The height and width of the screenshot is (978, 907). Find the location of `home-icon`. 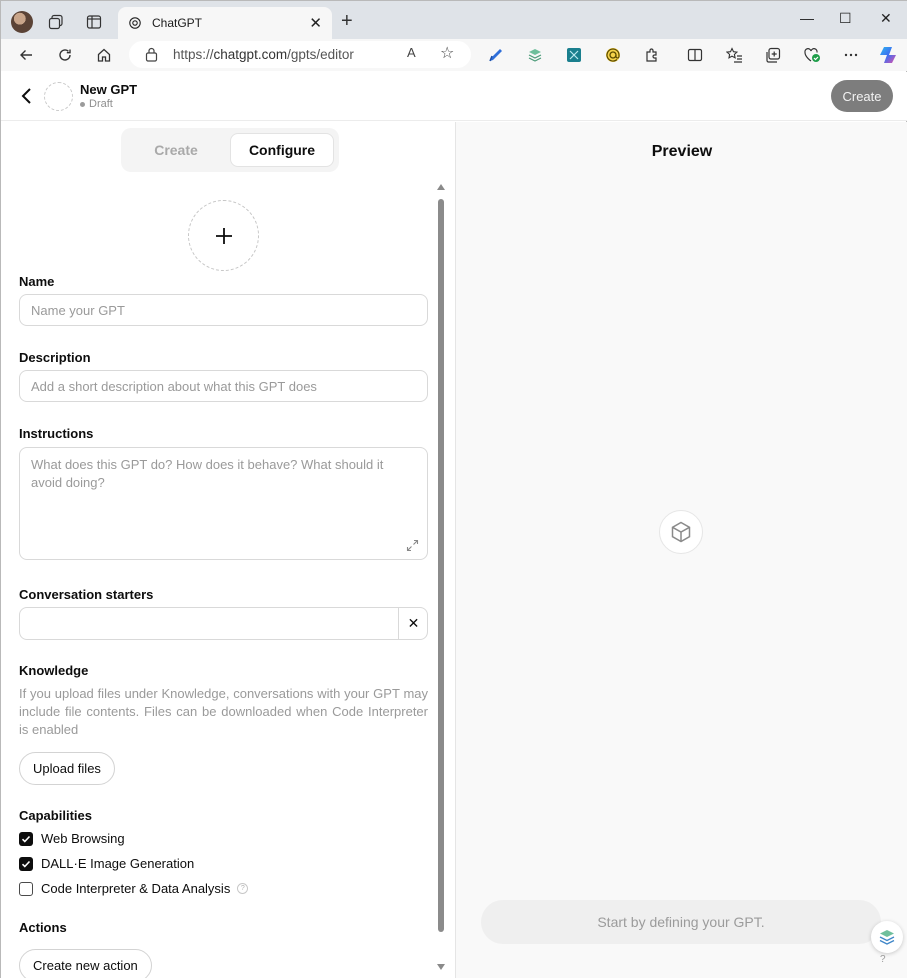

home-icon is located at coordinates (104, 55).